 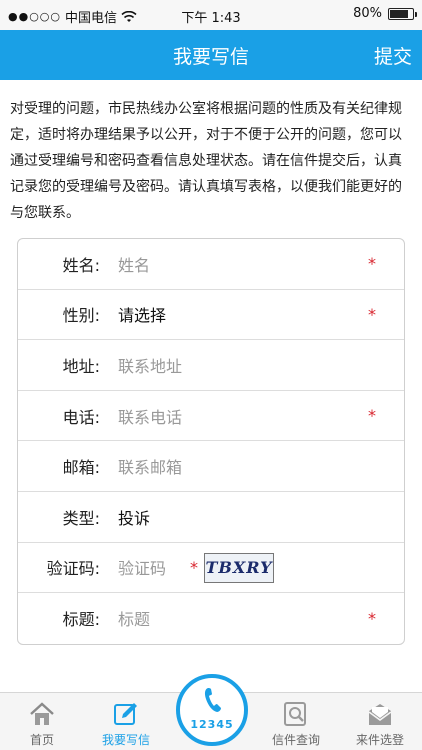 What do you see at coordinates (212, 700) in the screenshot?
I see `phone-icon` at bounding box center [212, 700].